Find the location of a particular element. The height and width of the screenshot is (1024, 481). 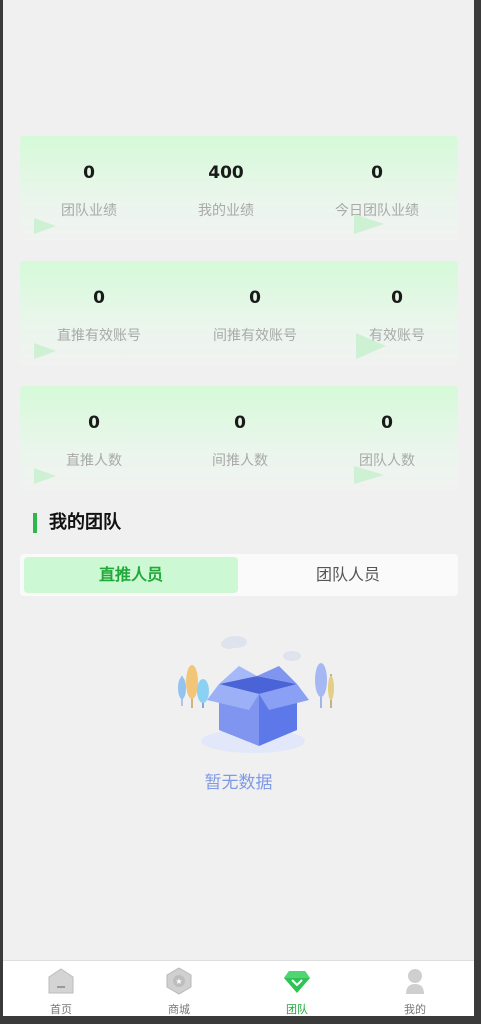

stat-direct-count: 0 直推人数 is located at coordinates (94, 441).